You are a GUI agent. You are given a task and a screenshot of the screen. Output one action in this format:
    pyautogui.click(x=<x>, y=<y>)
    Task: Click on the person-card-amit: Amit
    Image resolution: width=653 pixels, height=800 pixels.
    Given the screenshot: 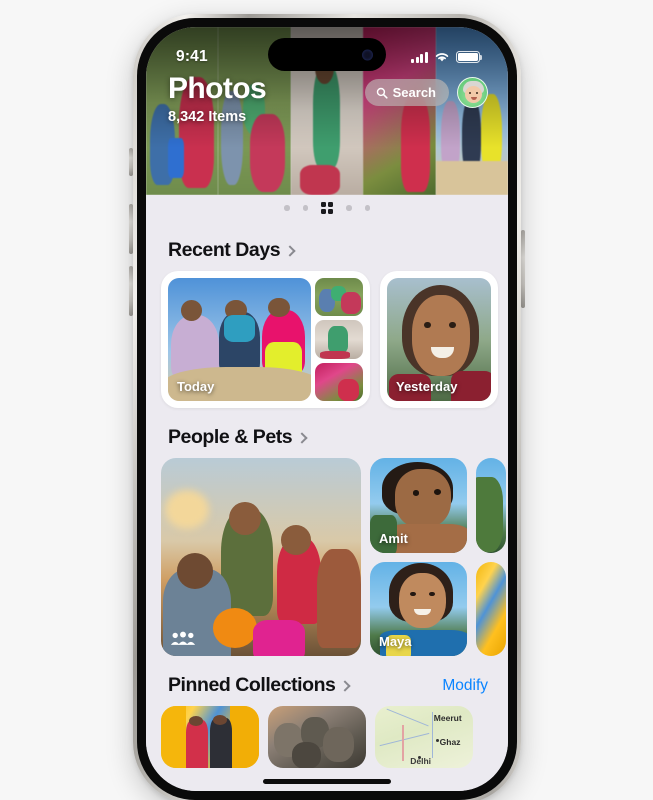 What is the action you would take?
    pyautogui.click(x=418, y=505)
    